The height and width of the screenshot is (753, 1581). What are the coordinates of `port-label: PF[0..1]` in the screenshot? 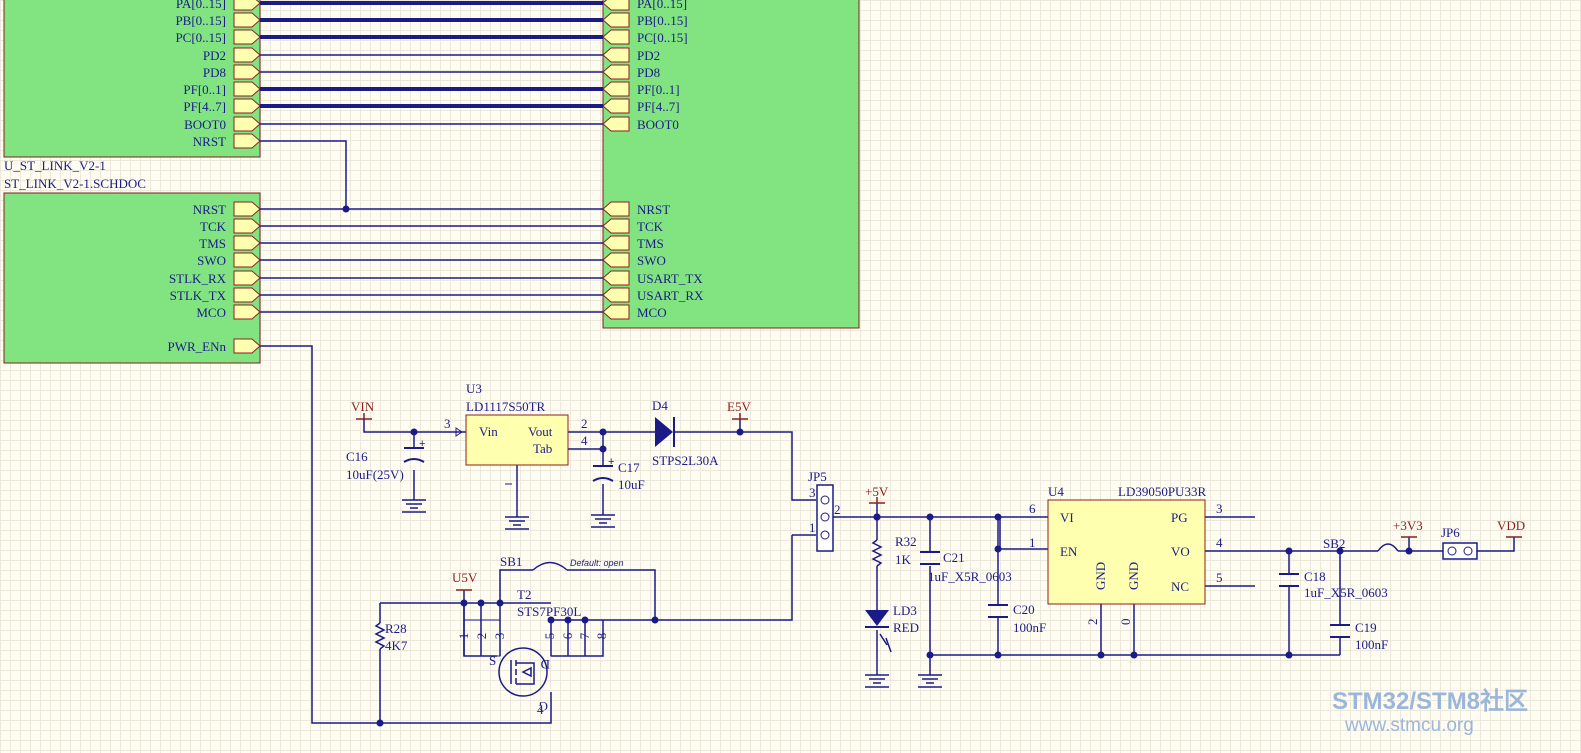 It's located at (204, 89).